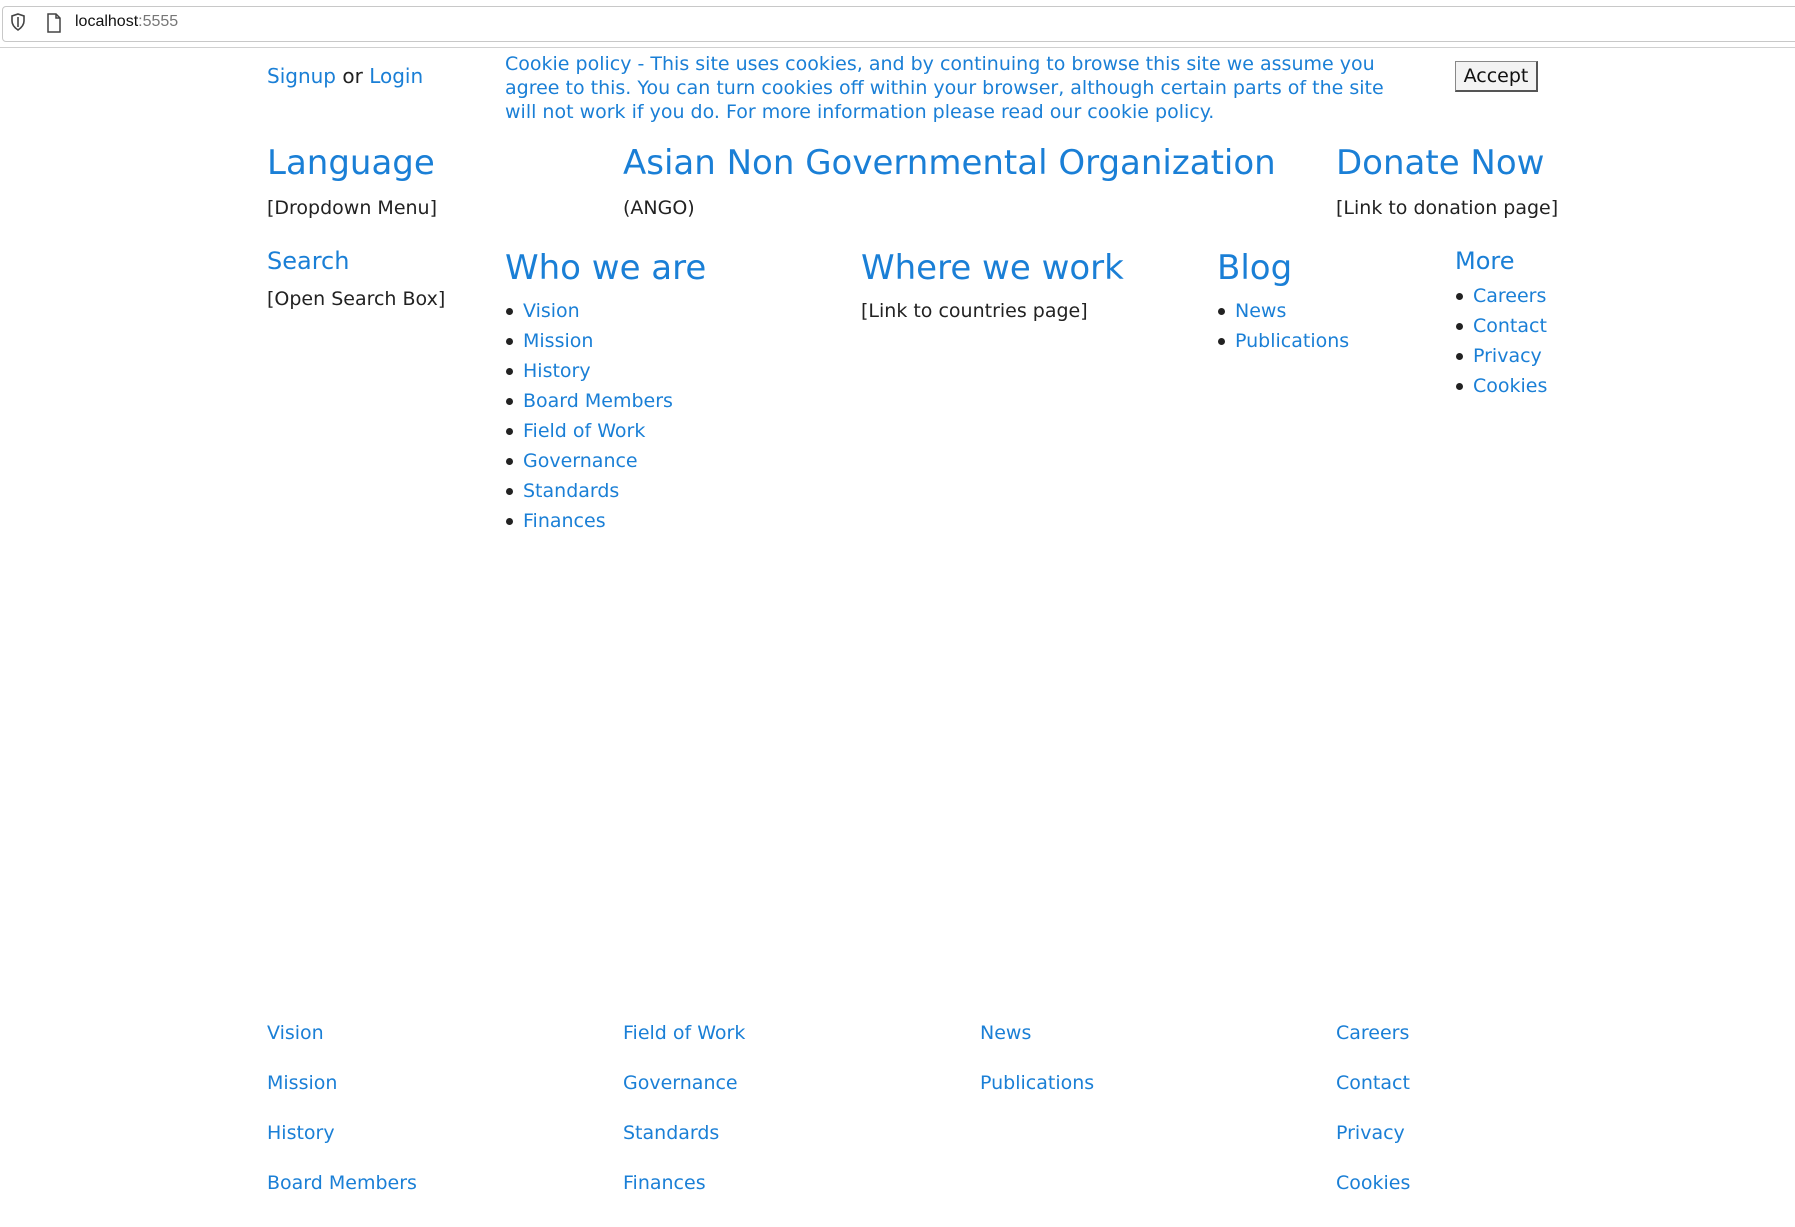 The image size is (1795, 1227). Describe the element at coordinates (551, 311) in the screenshot. I see `who-we-are-link: Vision` at that location.